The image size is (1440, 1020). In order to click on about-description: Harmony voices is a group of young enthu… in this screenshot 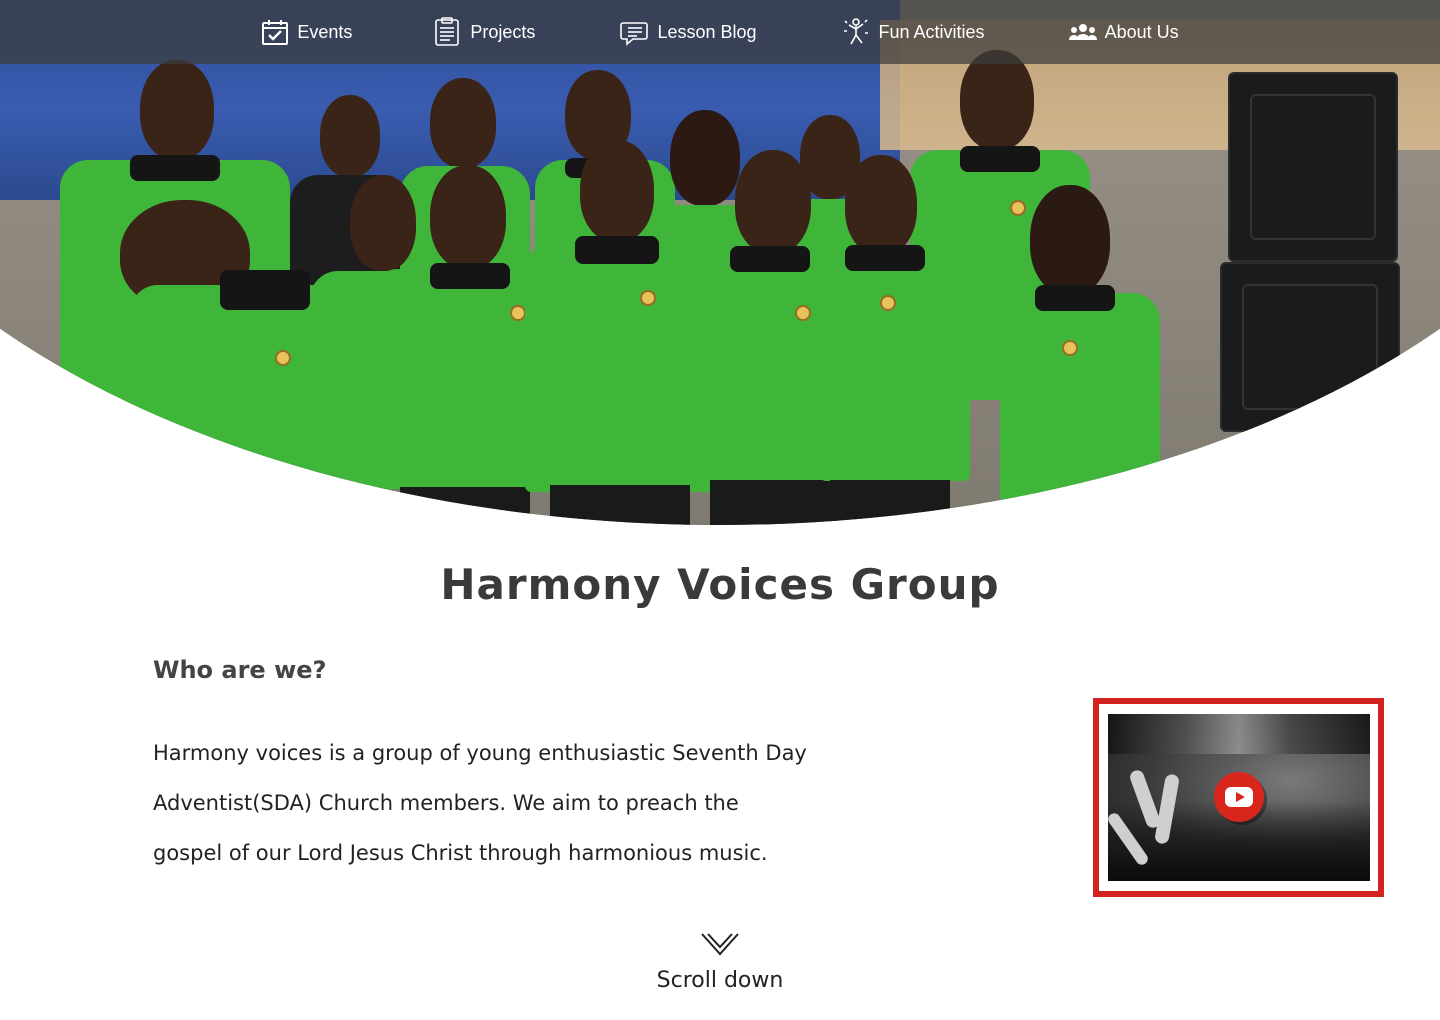, I will do `click(480, 803)`.